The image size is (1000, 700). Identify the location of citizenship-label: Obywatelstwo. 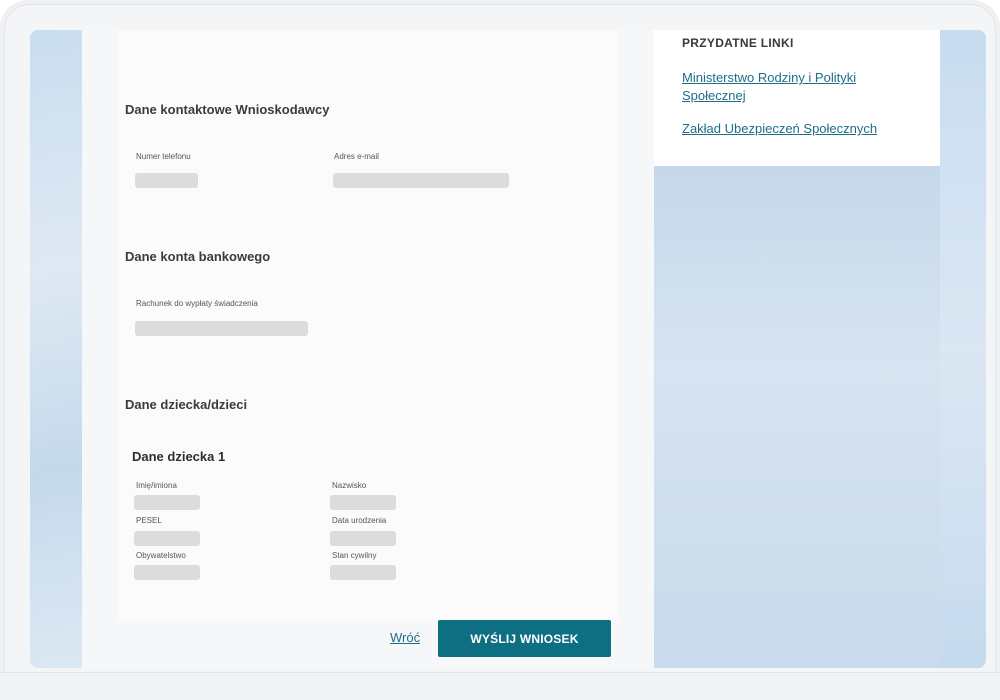
(161, 555).